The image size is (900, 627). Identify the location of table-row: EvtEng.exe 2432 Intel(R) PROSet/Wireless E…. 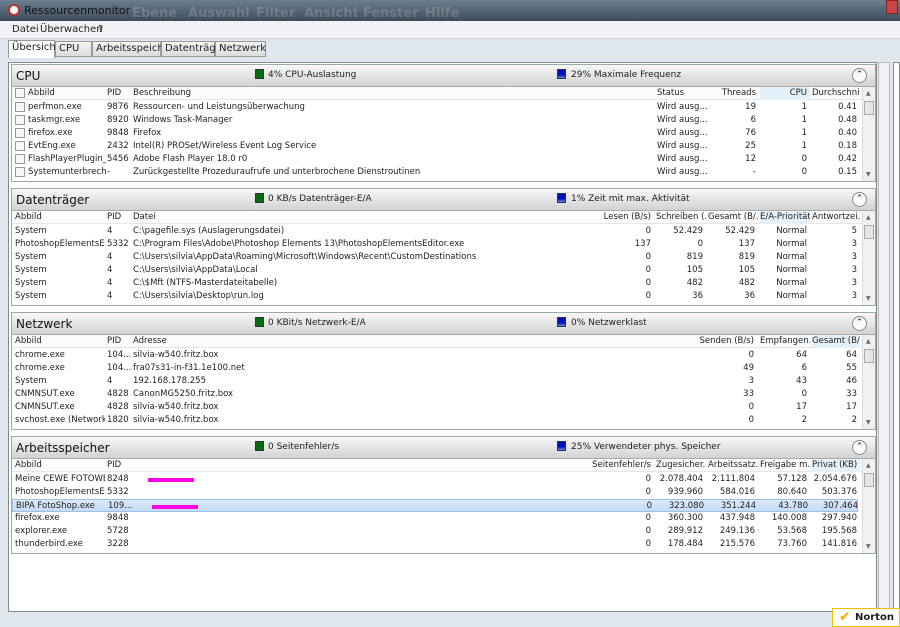
(435, 146).